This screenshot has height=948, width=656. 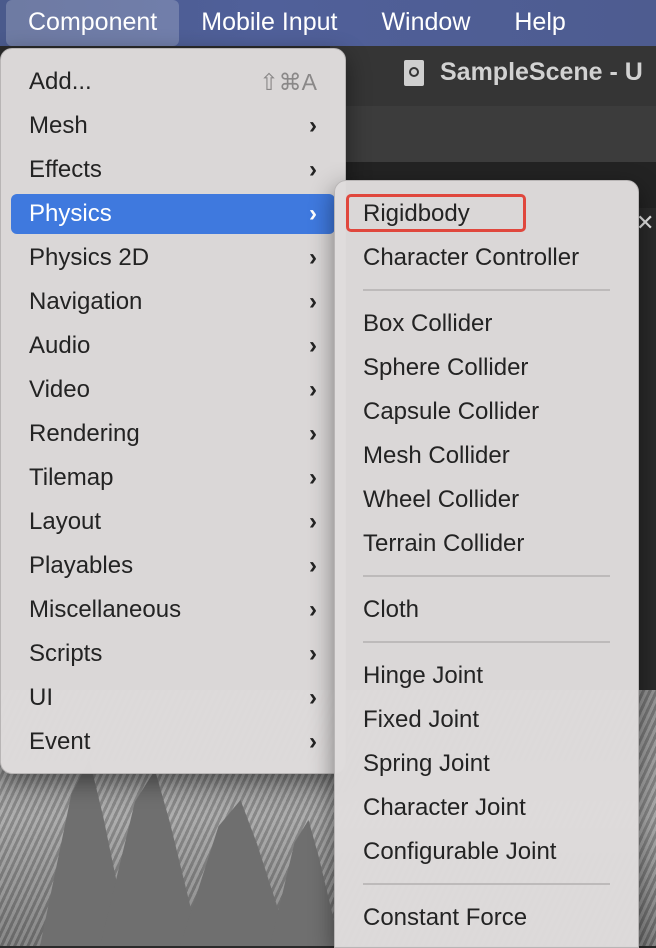 I want to click on submenu-item-label: Sphere Collider, so click(x=446, y=367).